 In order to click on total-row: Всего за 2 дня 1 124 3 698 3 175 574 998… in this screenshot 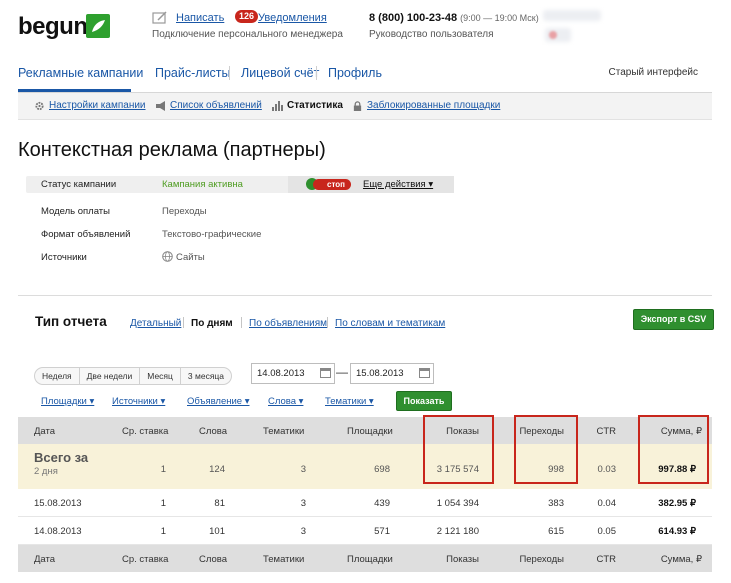, I will do `click(365, 466)`.